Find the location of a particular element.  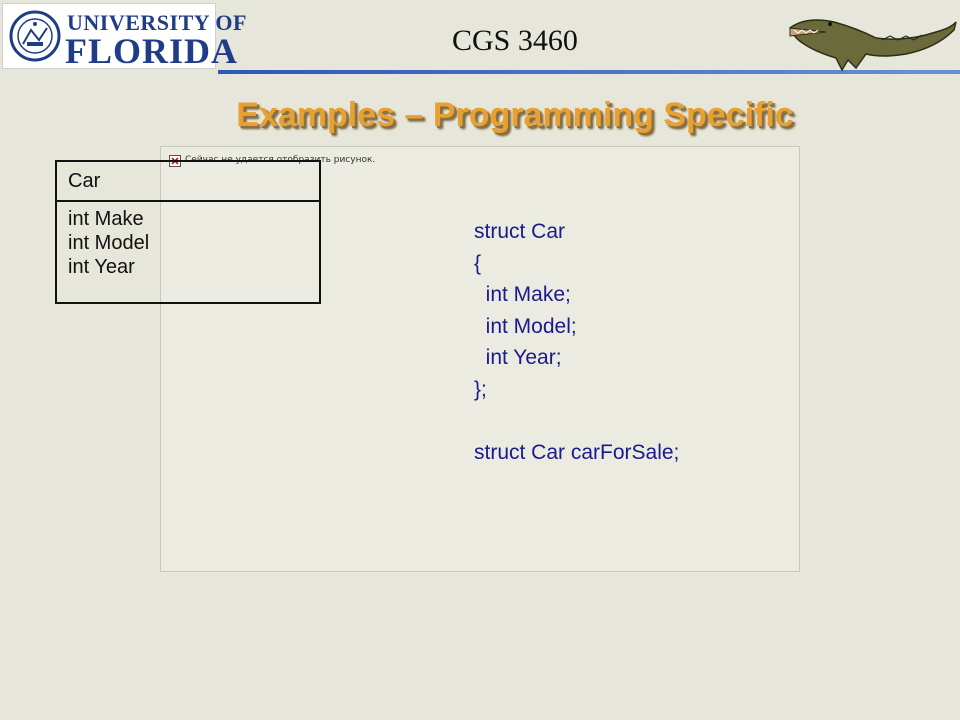

uml-class-box: Car int Make int Model int Year is located at coordinates (188, 232).